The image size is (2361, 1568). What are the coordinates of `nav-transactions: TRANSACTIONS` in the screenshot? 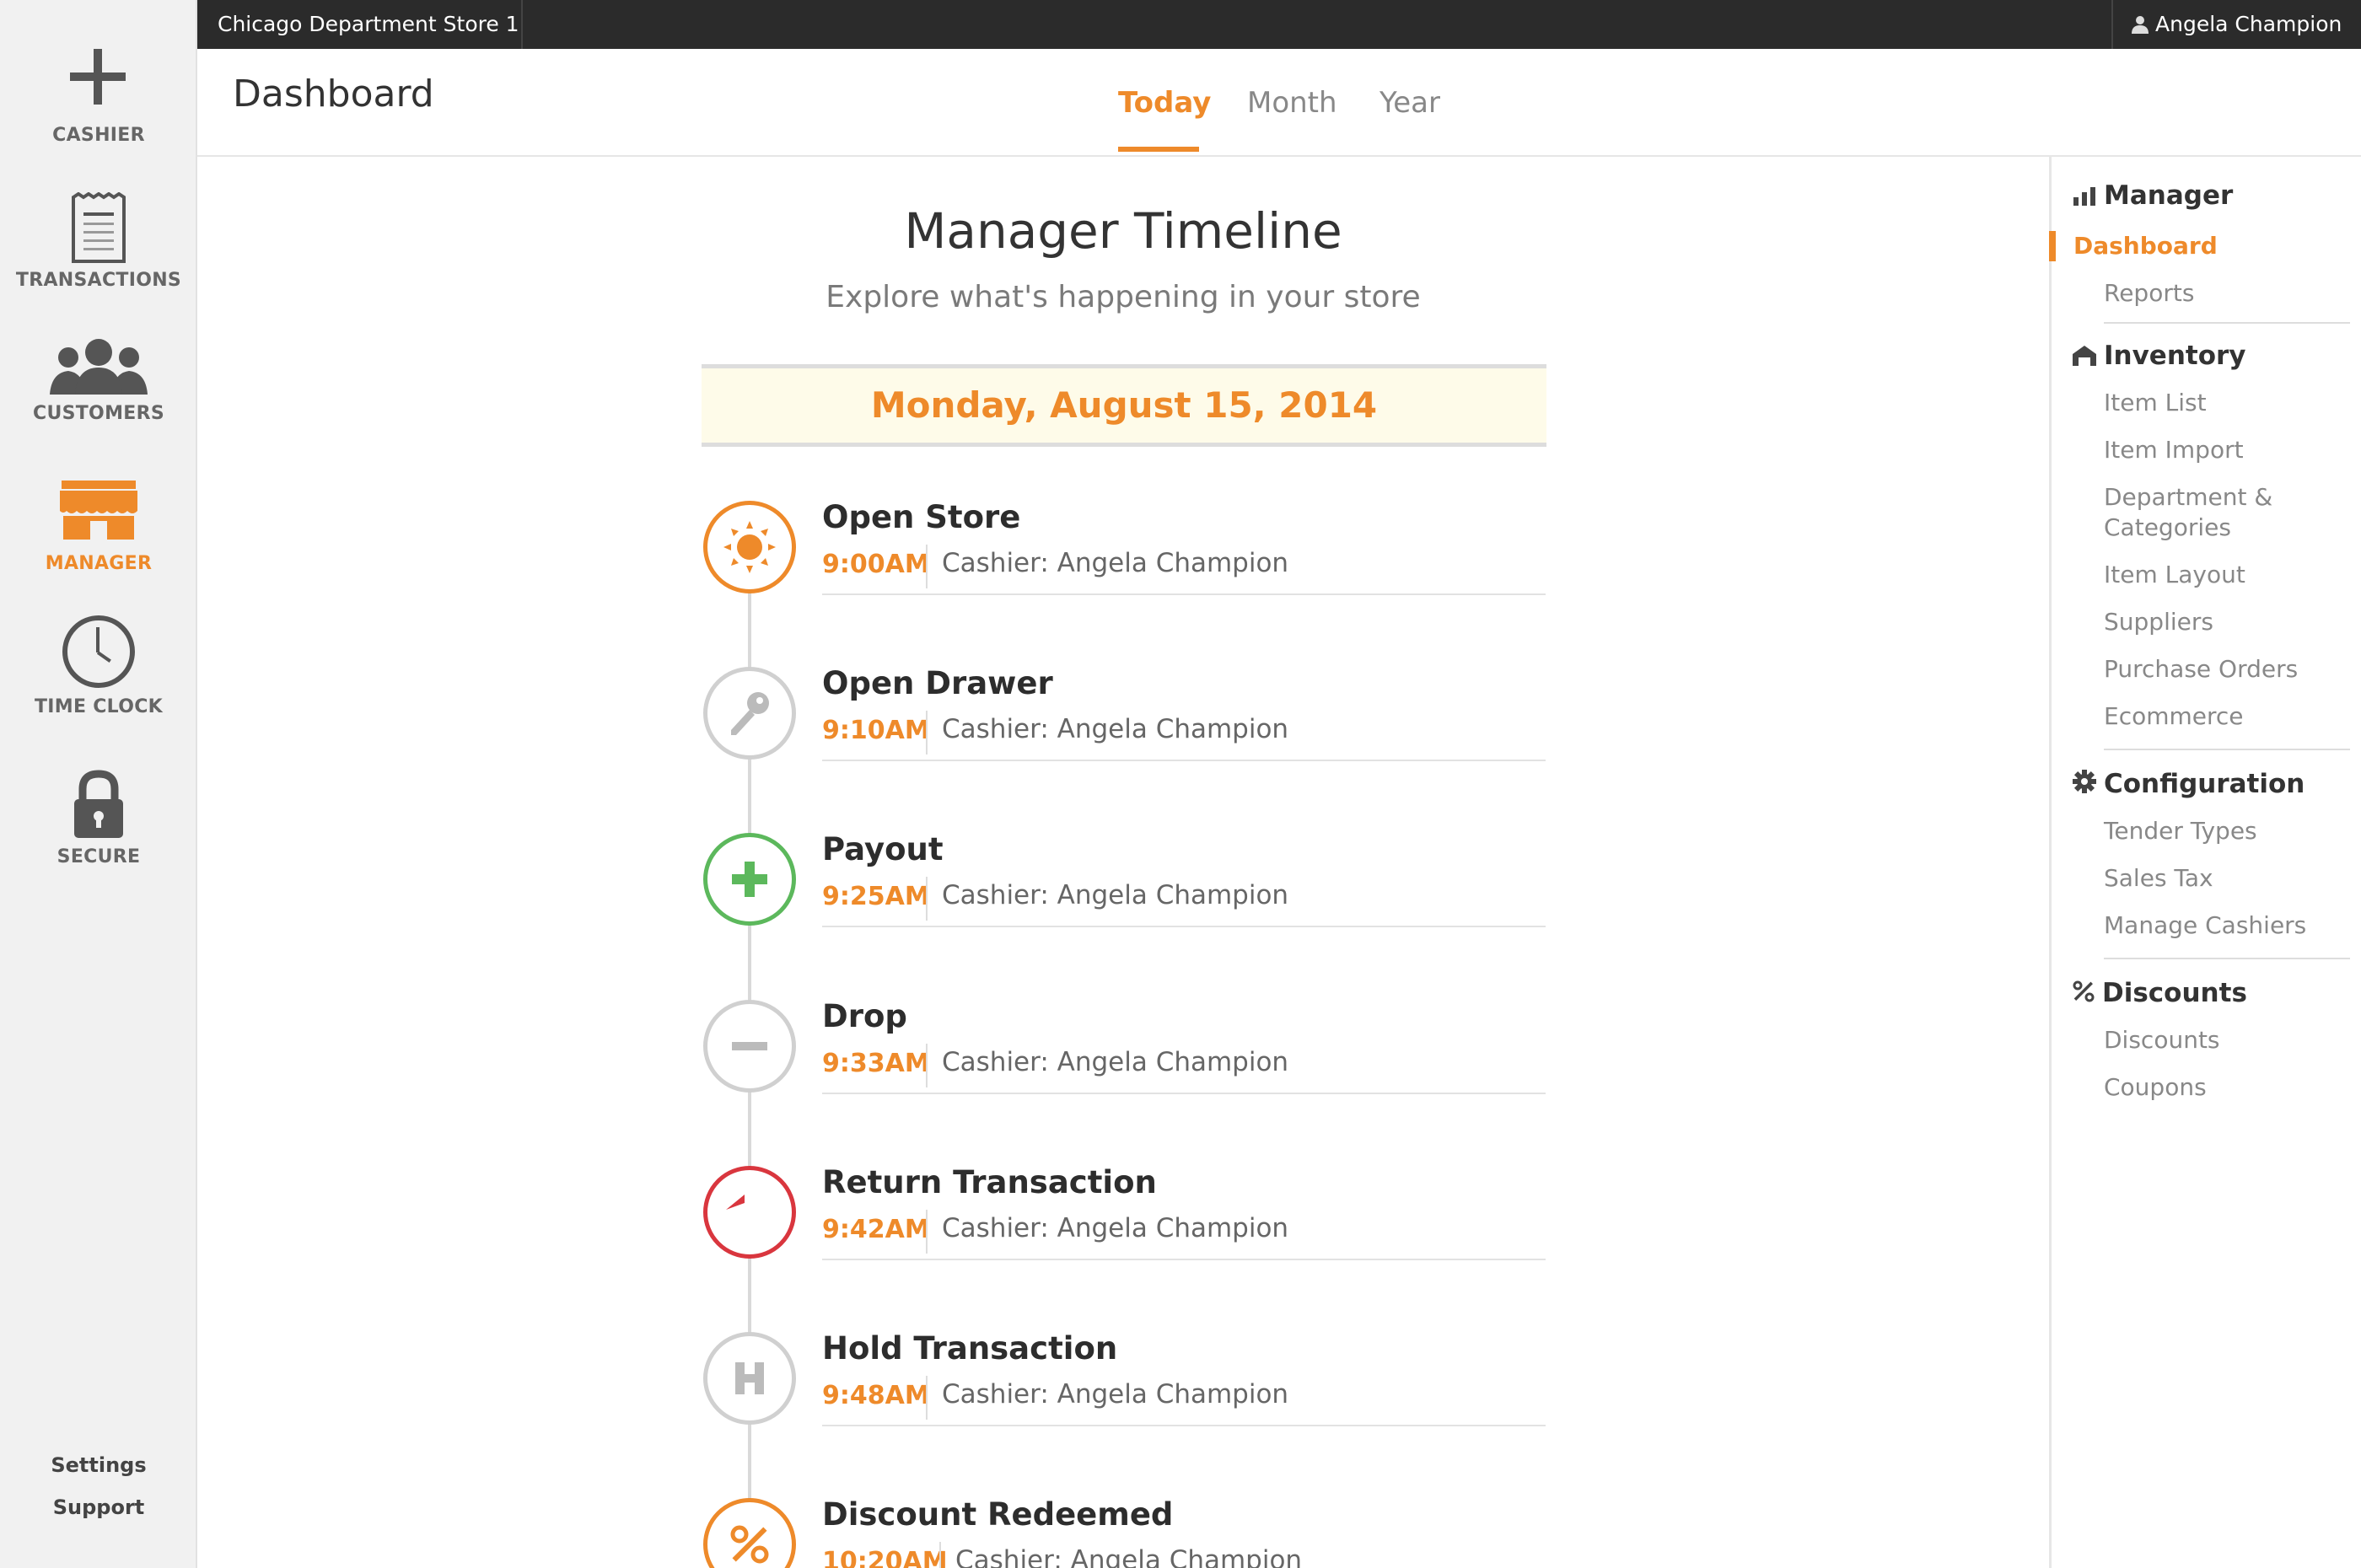 It's located at (98, 241).